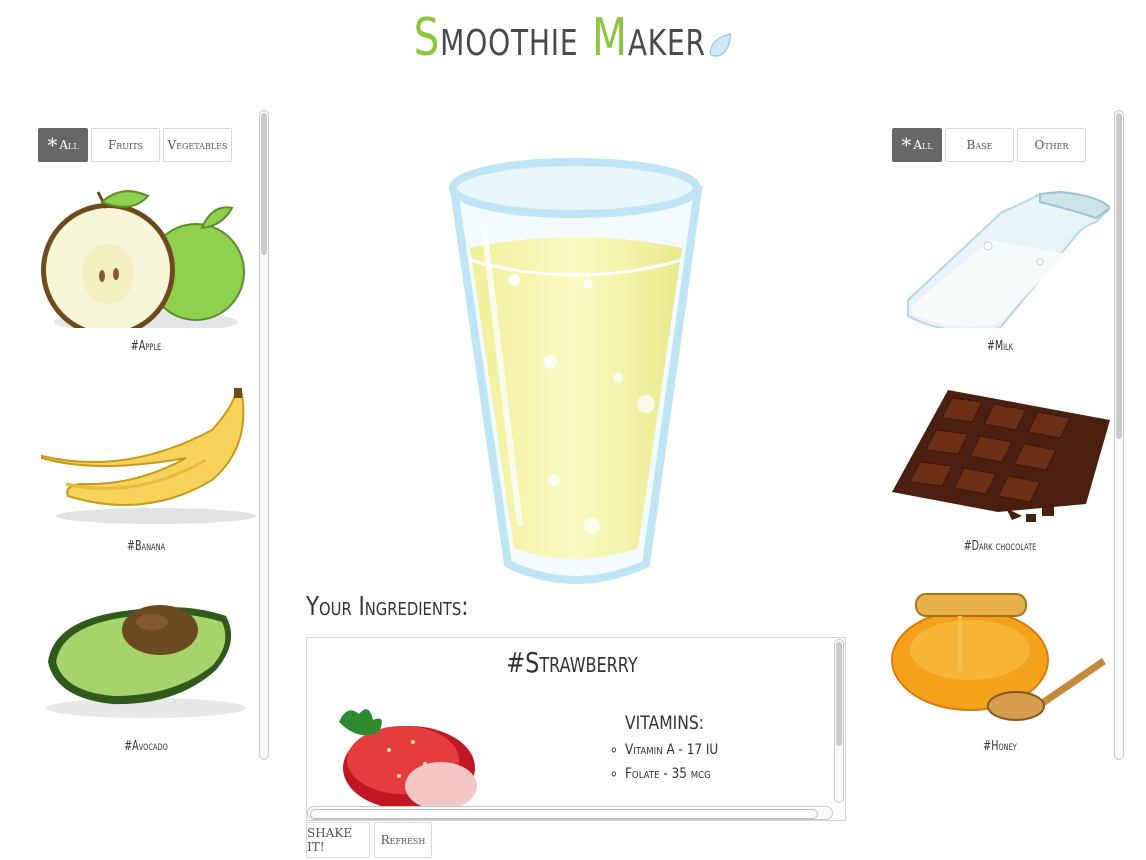 The width and height of the screenshot is (1146, 860). I want to click on ingredient-label: #Dark chocolate, so click(1000, 546).